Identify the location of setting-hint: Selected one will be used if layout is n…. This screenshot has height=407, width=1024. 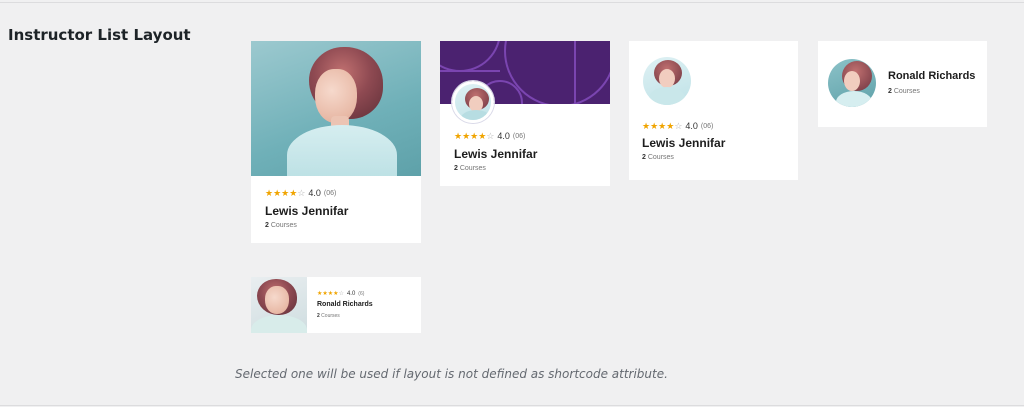
(451, 374).